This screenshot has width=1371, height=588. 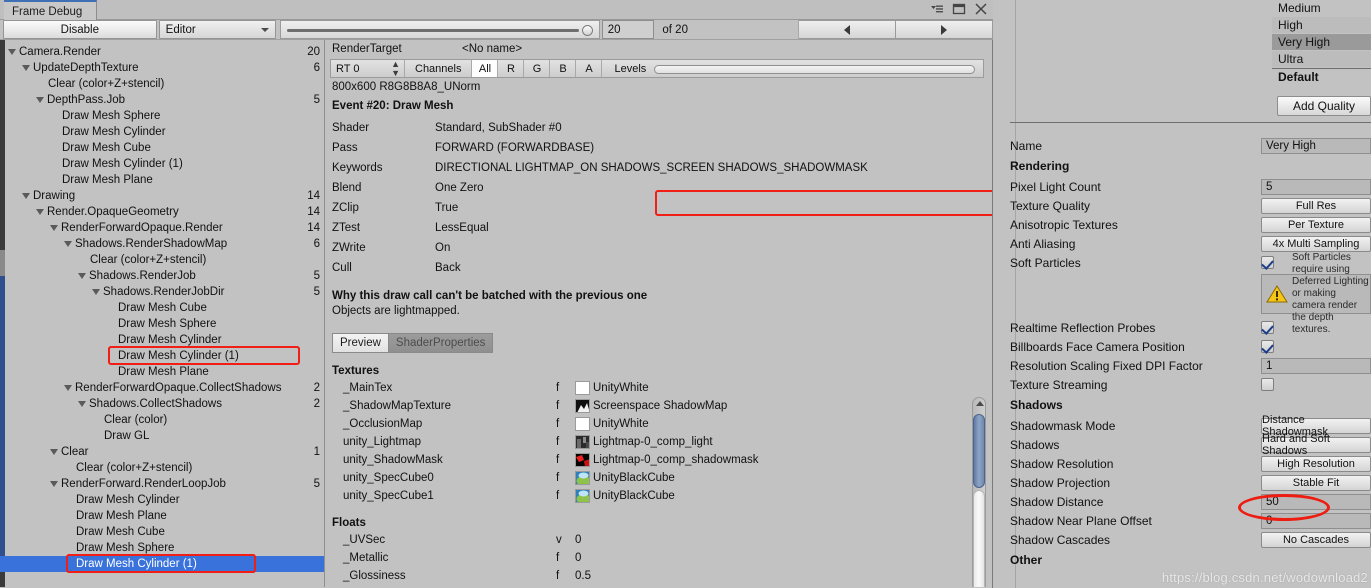 I want to click on settings-dropdown: Hard and Soft Shadows, so click(x=1316, y=445).